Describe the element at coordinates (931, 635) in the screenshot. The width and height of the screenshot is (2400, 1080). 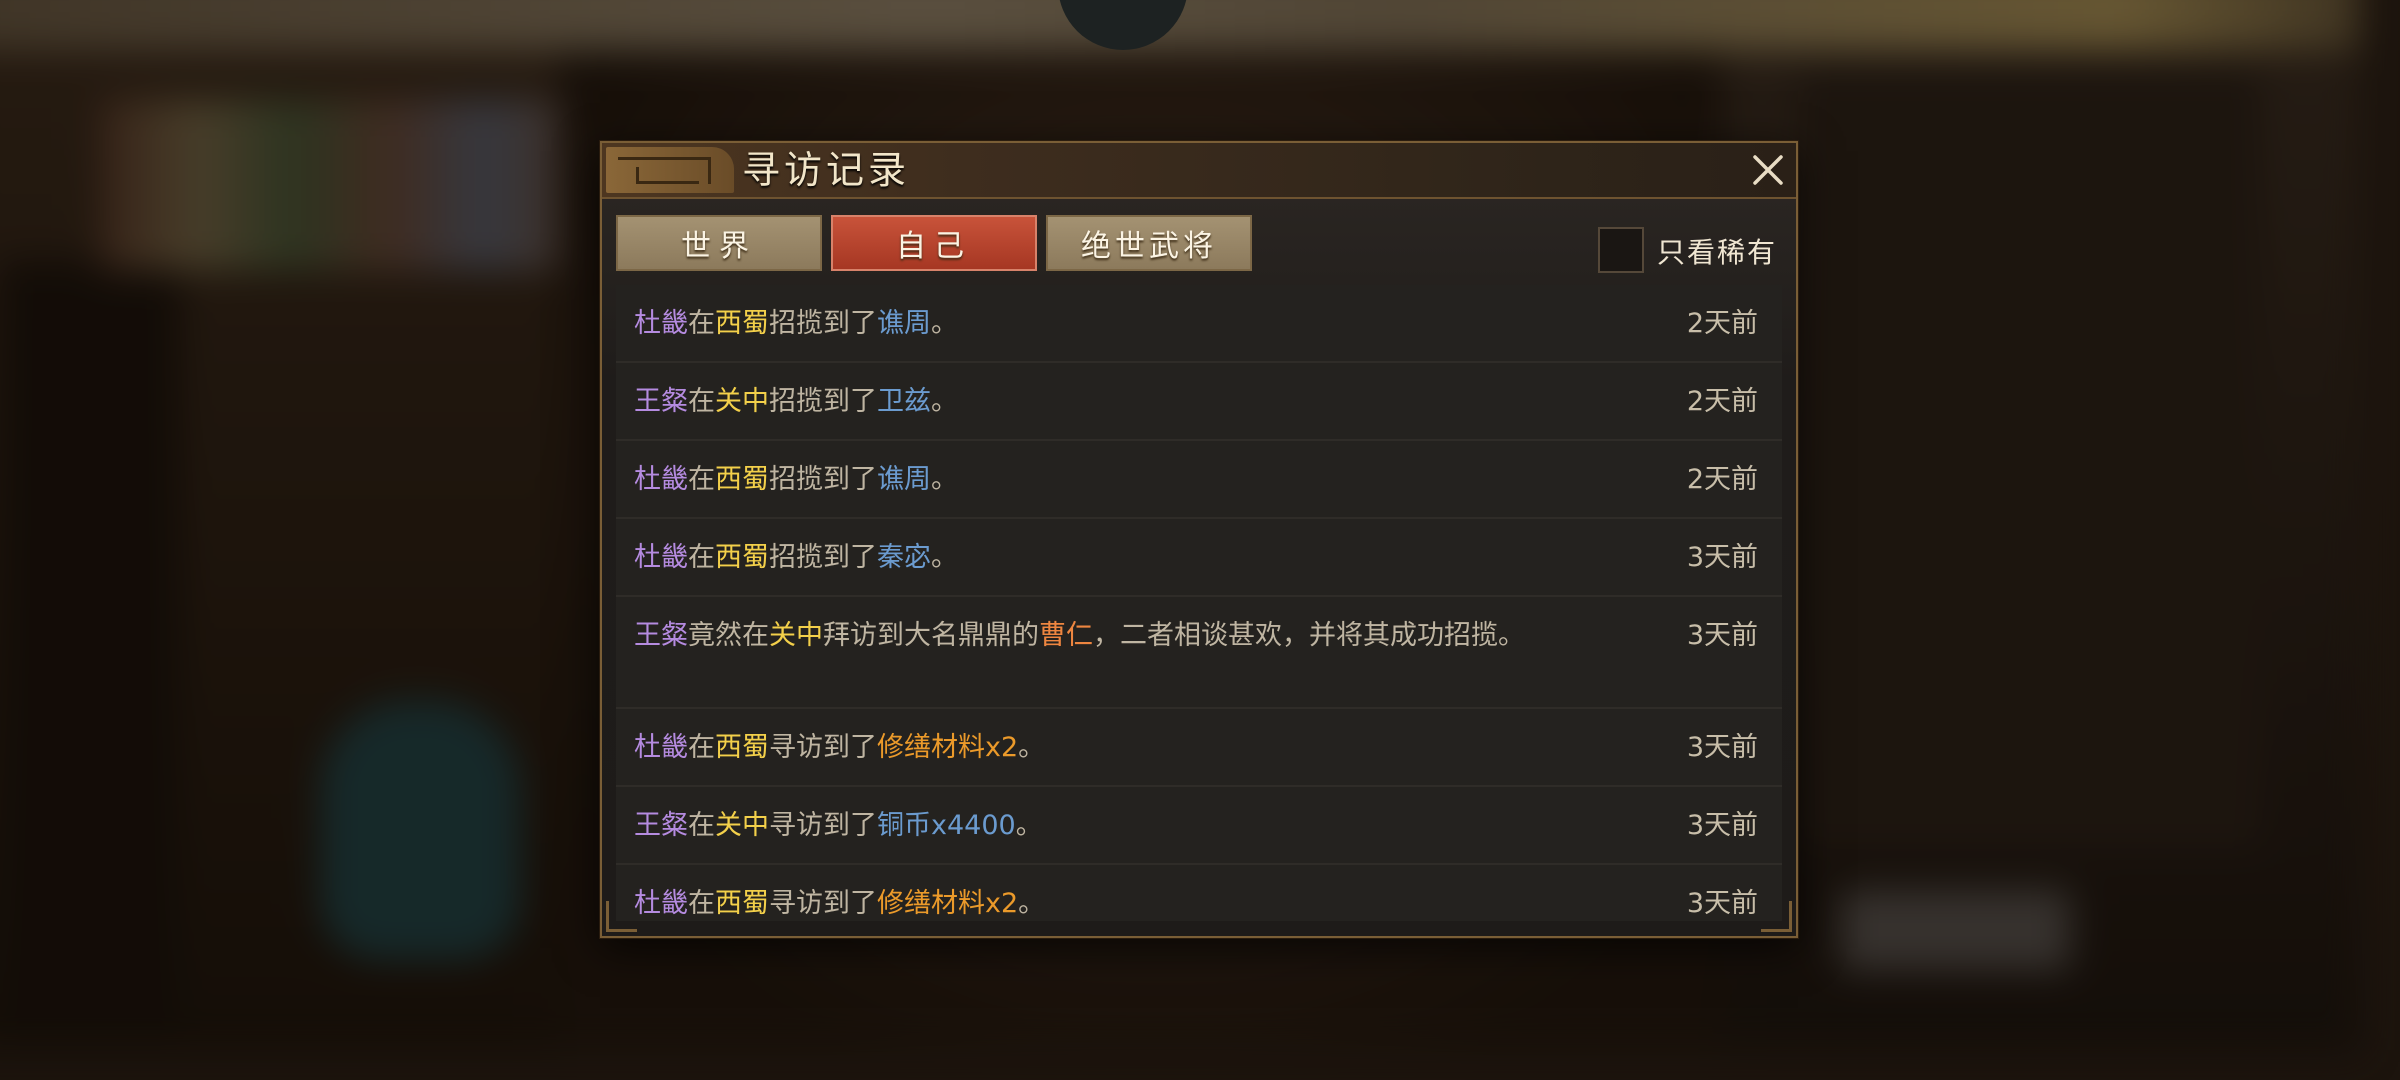
I see `record-action: 拜访到大名鼎鼎的` at that location.